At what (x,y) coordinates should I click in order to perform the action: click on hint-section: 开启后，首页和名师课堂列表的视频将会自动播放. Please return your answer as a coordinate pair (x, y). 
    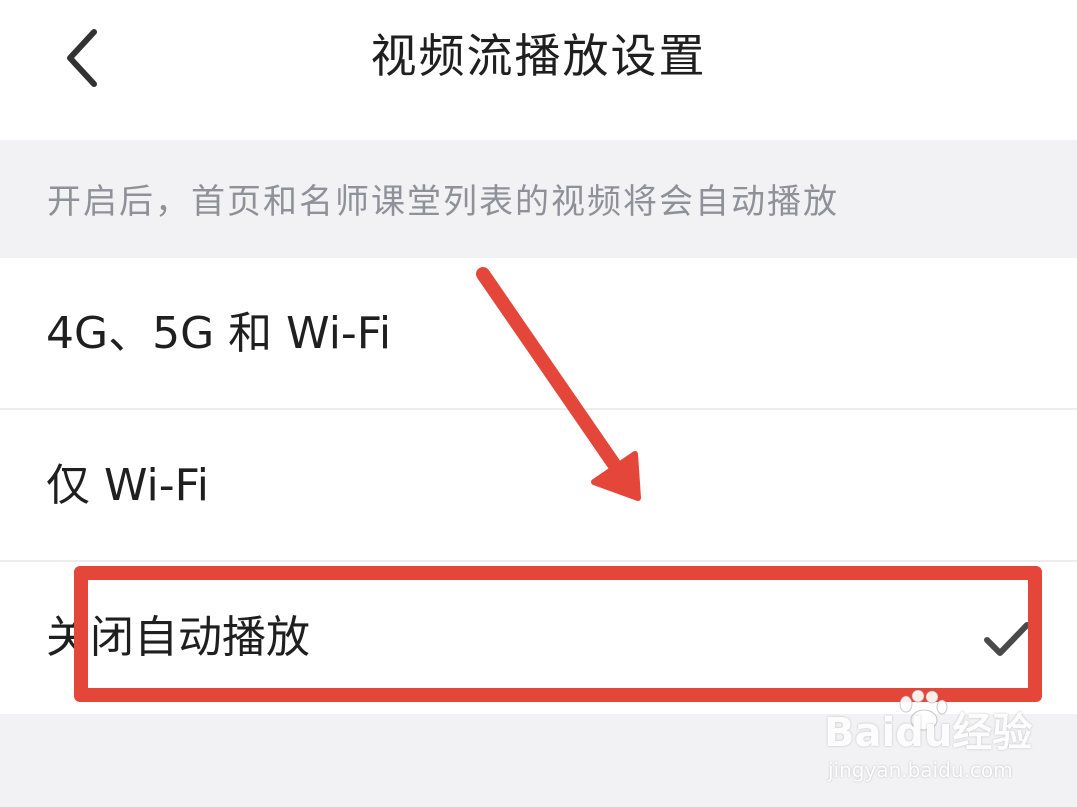
    Looking at the image, I should click on (538, 199).